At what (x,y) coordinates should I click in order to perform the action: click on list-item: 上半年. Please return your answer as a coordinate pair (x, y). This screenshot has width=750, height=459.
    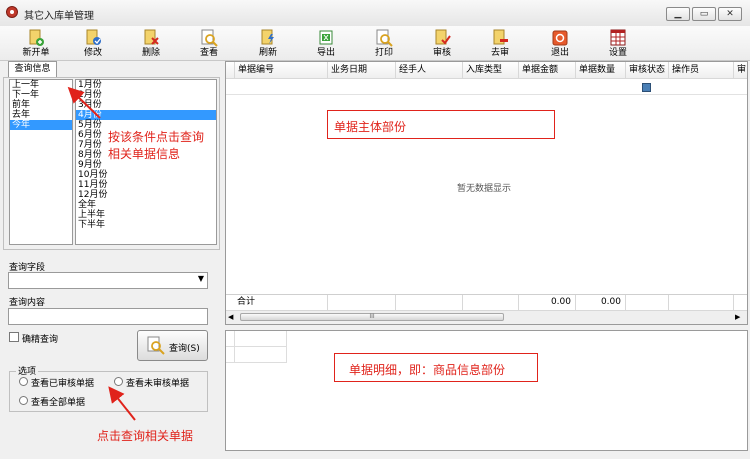
    Looking at the image, I should click on (146, 215).